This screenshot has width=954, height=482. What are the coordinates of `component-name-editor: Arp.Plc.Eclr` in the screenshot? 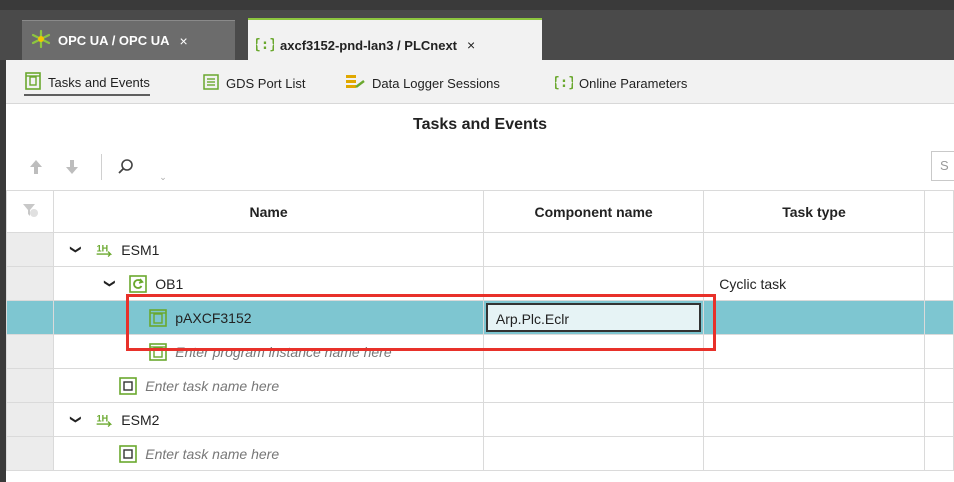 It's located at (593, 317).